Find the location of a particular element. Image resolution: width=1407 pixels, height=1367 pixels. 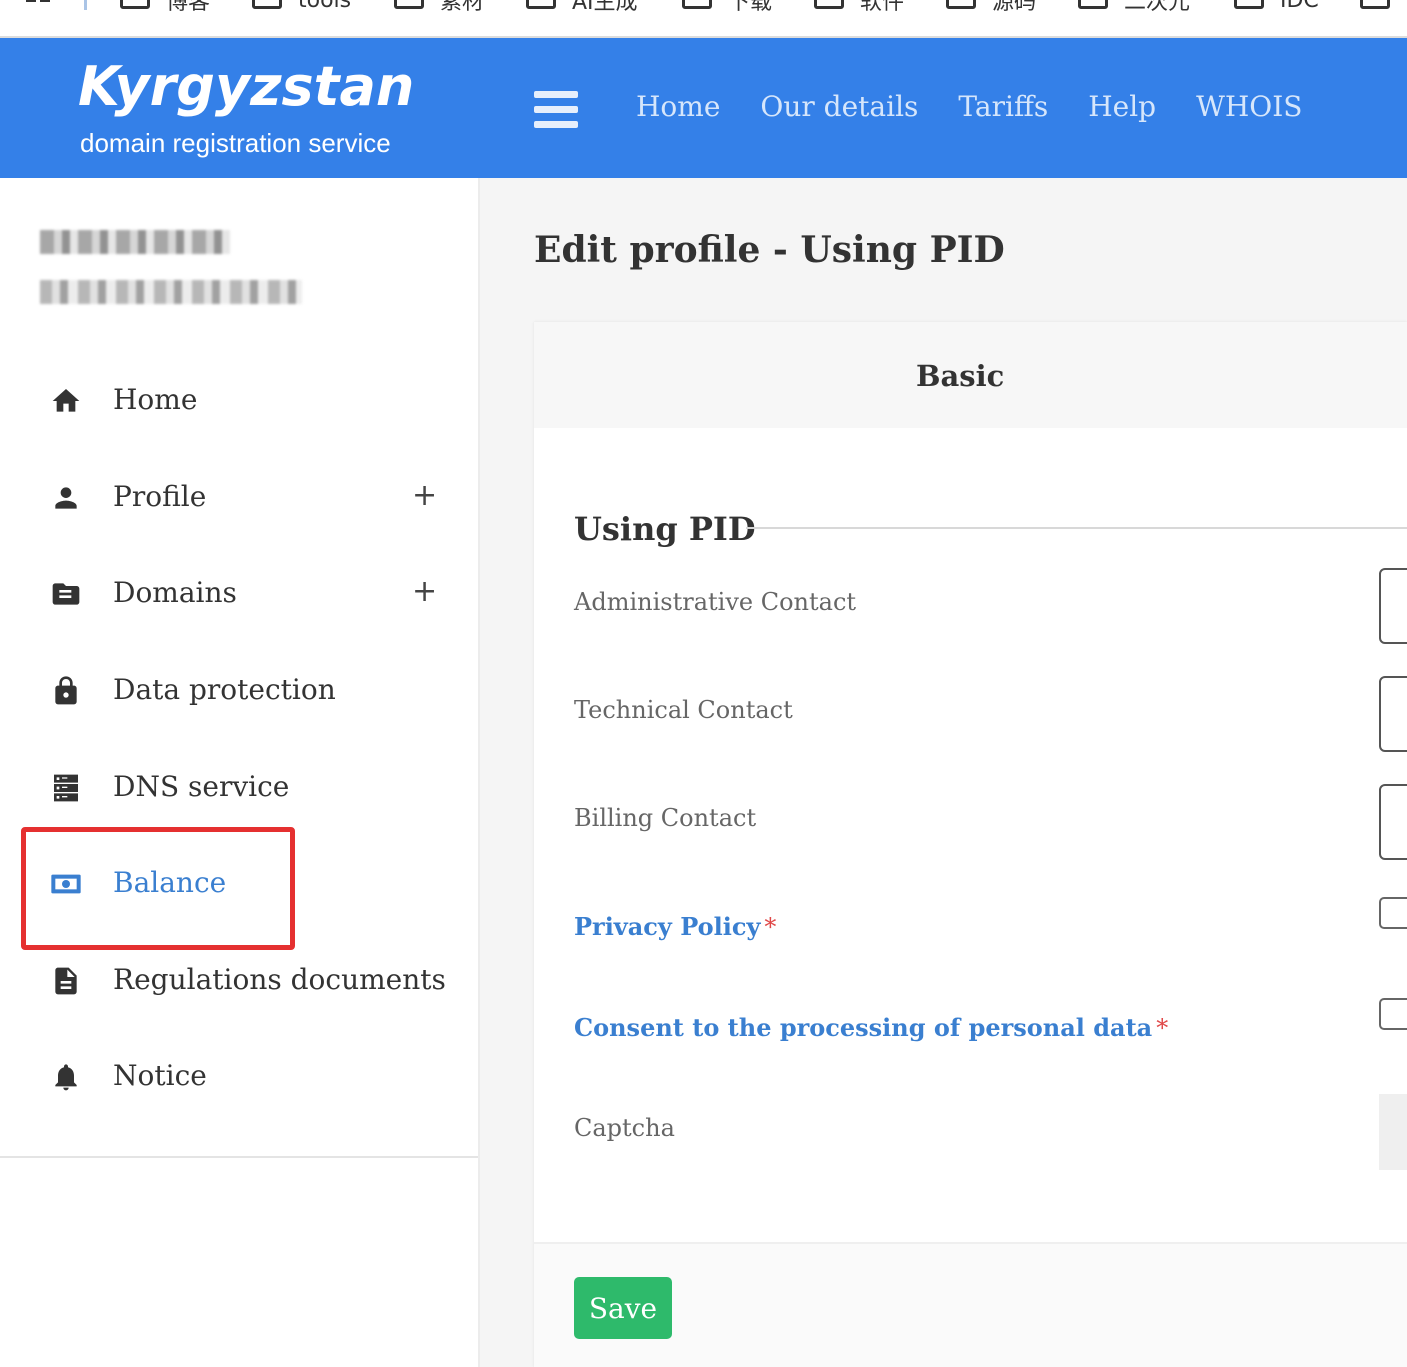

sidebar-item-data-protection: Data protection is located at coordinates (239, 691).